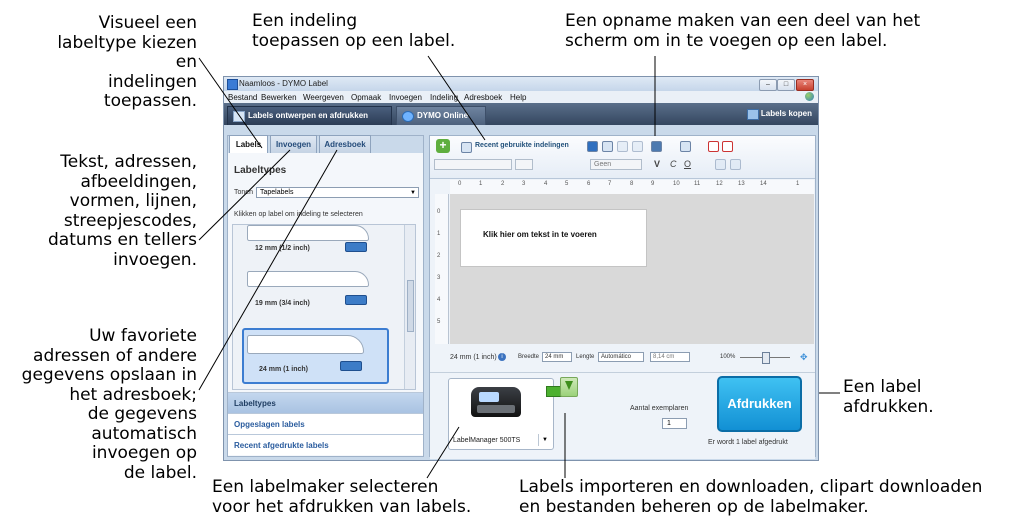 This screenshot has width=1015, height=519. Describe the element at coordinates (443, 146) in the screenshot. I see `insert-plus-icon: +` at that location.